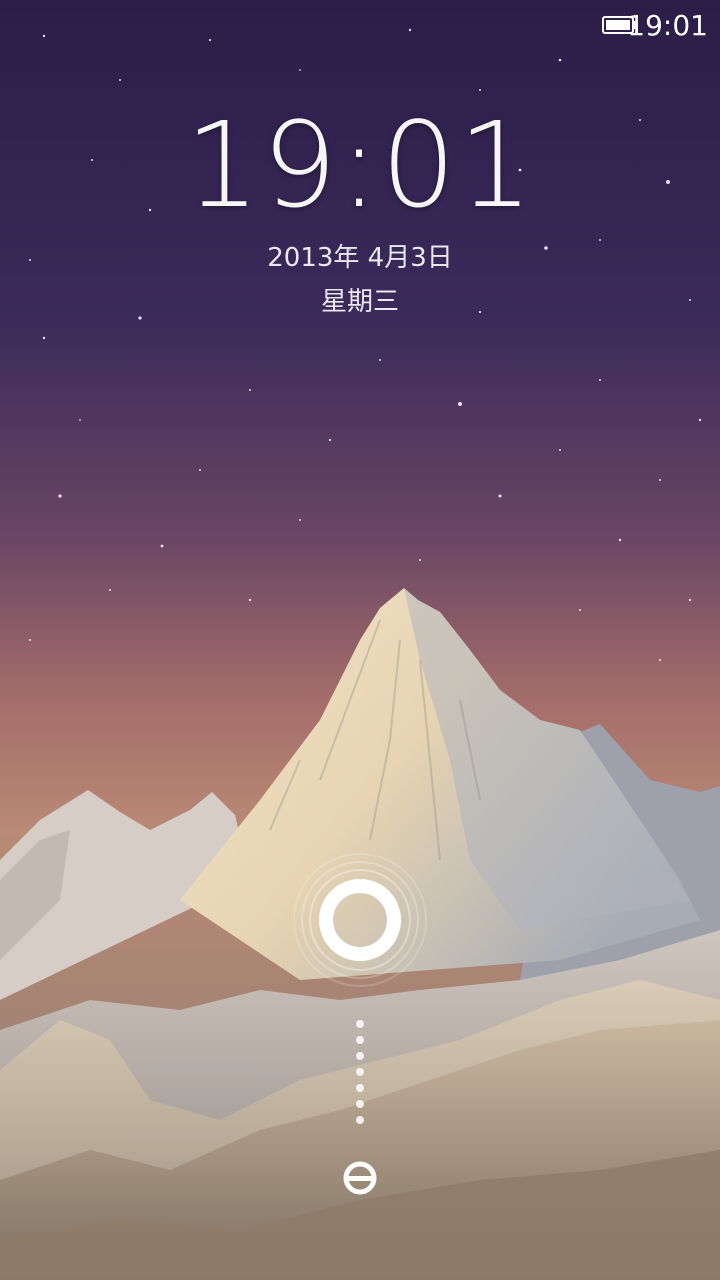 The image size is (720, 1280). What do you see at coordinates (360, 26) in the screenshot?
I see `status-bar: 19:01` at bounding box center [360, 26].